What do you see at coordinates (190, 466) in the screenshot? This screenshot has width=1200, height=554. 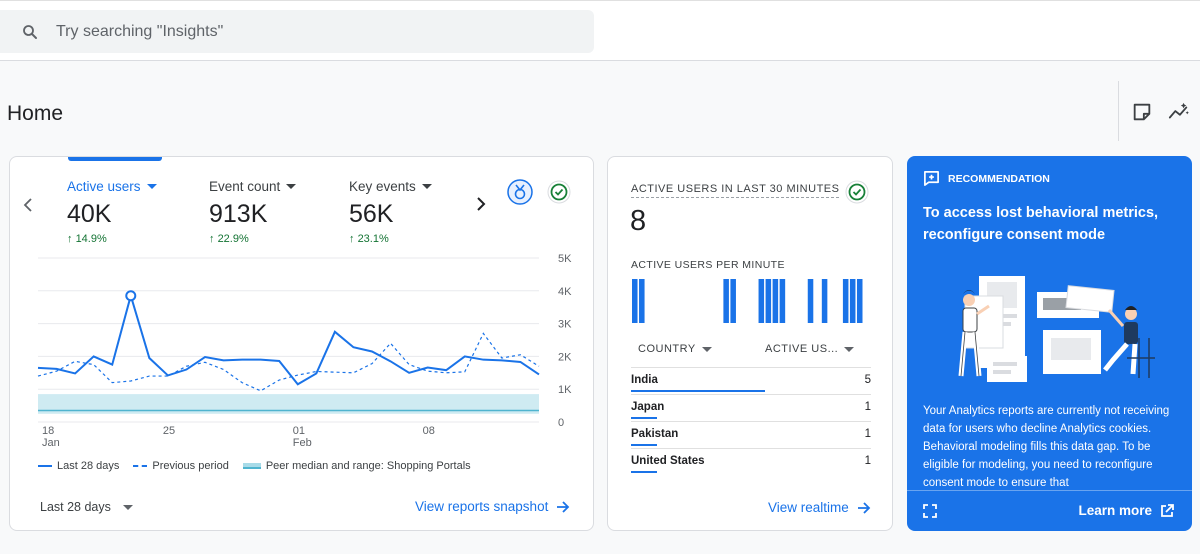 I see `legend-label: Previous period` at bounding box center [190, 466].